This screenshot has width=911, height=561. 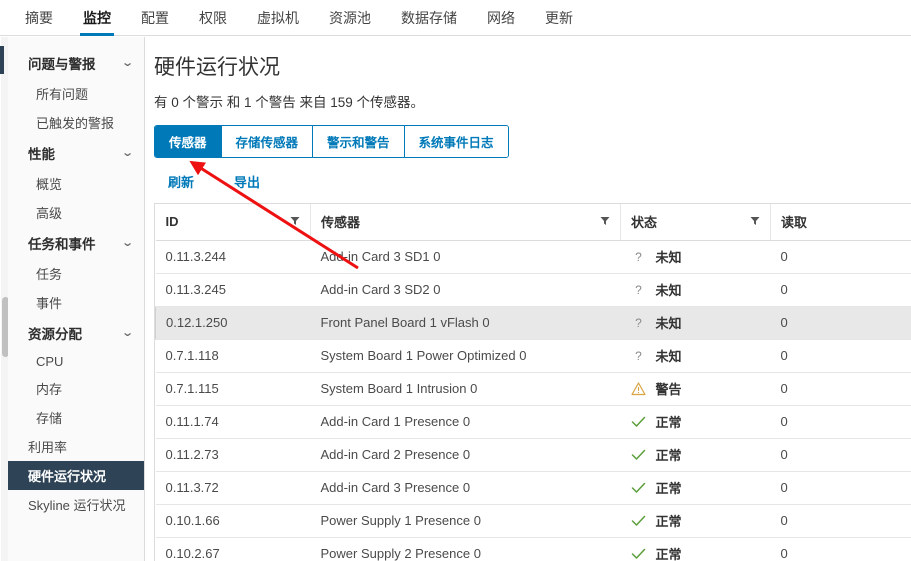 I want to click on table-row: 0.11.3.72 Add-in Card 3 Presence 0 正常 0, so click(x=533, y=488).